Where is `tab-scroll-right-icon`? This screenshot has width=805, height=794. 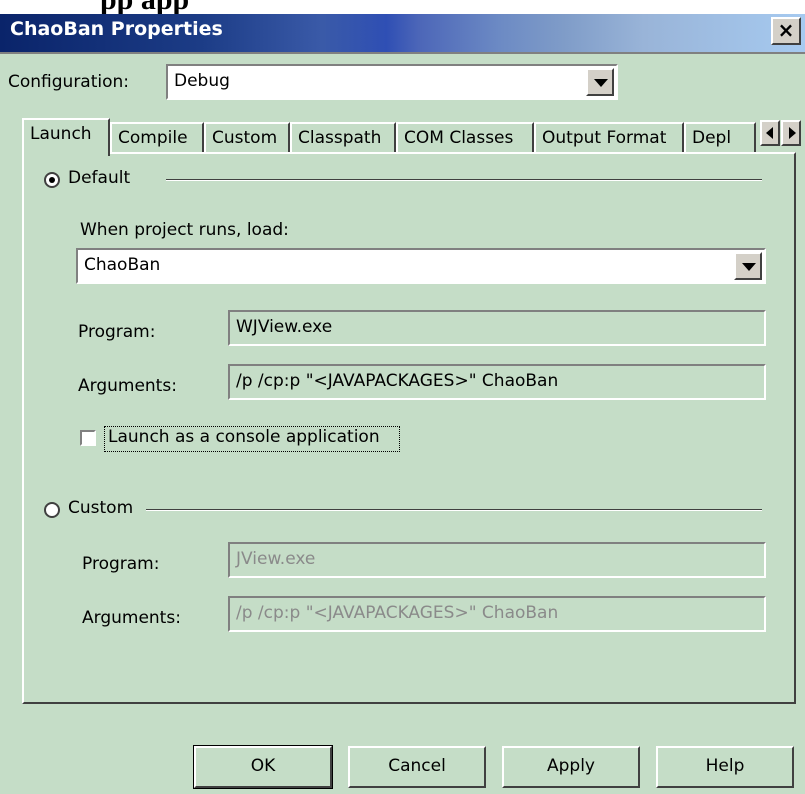
tab-scroll-right-icon is located at coordinates (791, 133).